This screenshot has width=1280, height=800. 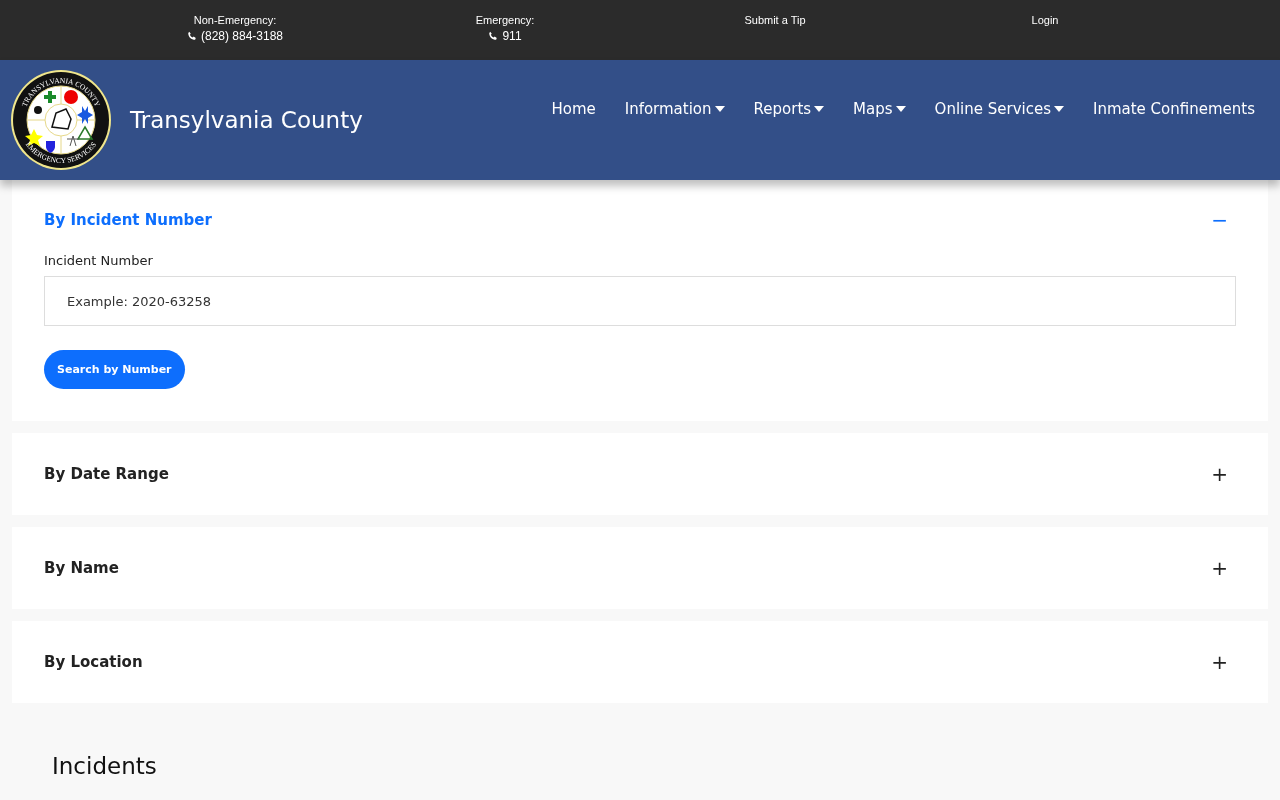 What do you see at coordinates (1219, 220) in the screenshot?
I see `toggle-symbol: −` at bounding box center [1219, 220].